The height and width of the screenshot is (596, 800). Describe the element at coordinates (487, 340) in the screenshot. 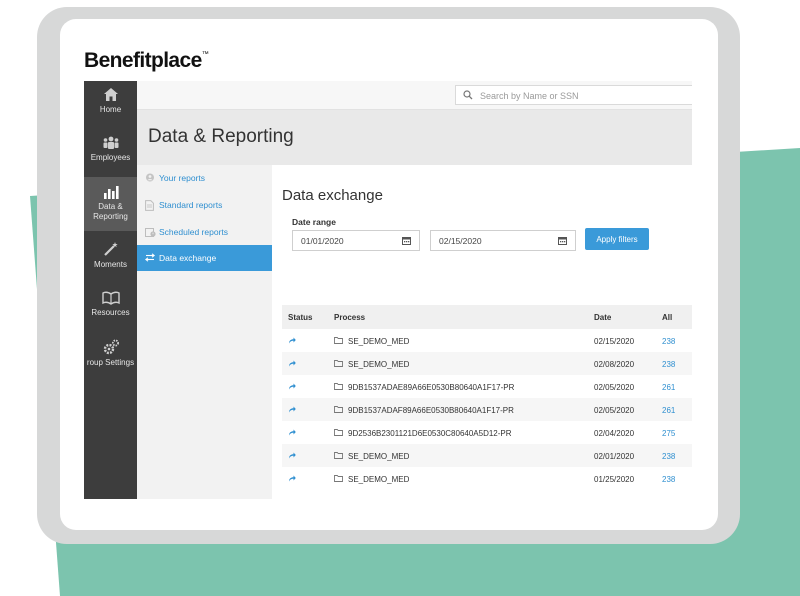

I see `table-row: SE_DEMO_MED 02/15/2020 238` at that location.